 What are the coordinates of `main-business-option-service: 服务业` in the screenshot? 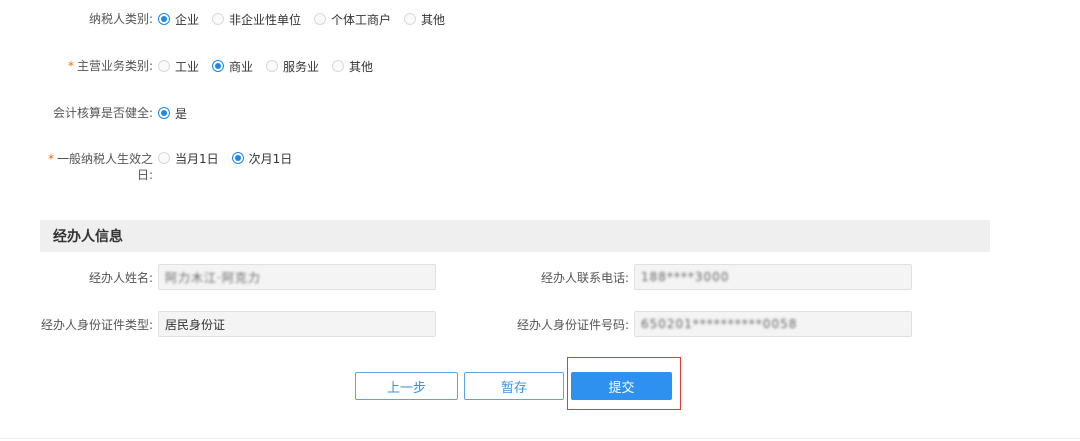 It's located at (292, 66).